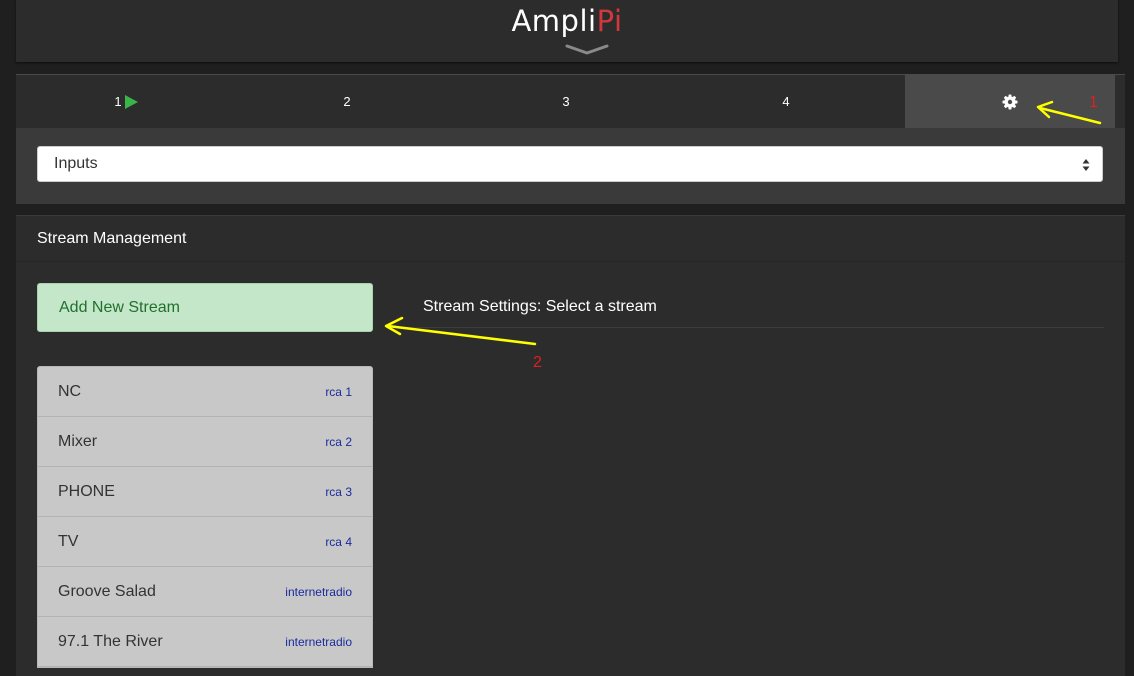  I want to click on tab-zone-4: 4, so click(786, 101).